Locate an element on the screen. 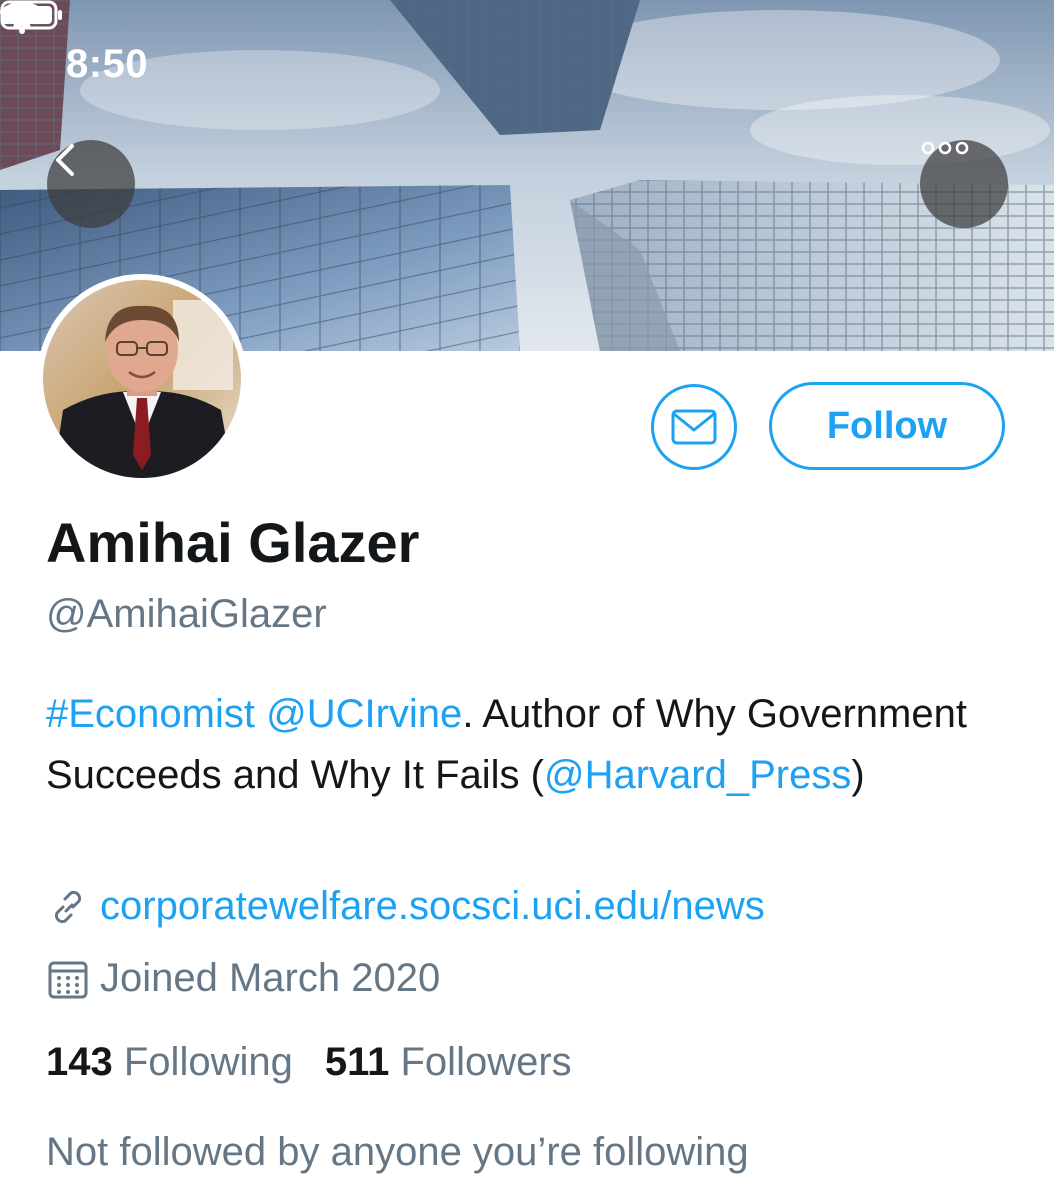 The width and height of the screenshot is (1054, 1200). envelope-icon is located at coordinates (694, 427).